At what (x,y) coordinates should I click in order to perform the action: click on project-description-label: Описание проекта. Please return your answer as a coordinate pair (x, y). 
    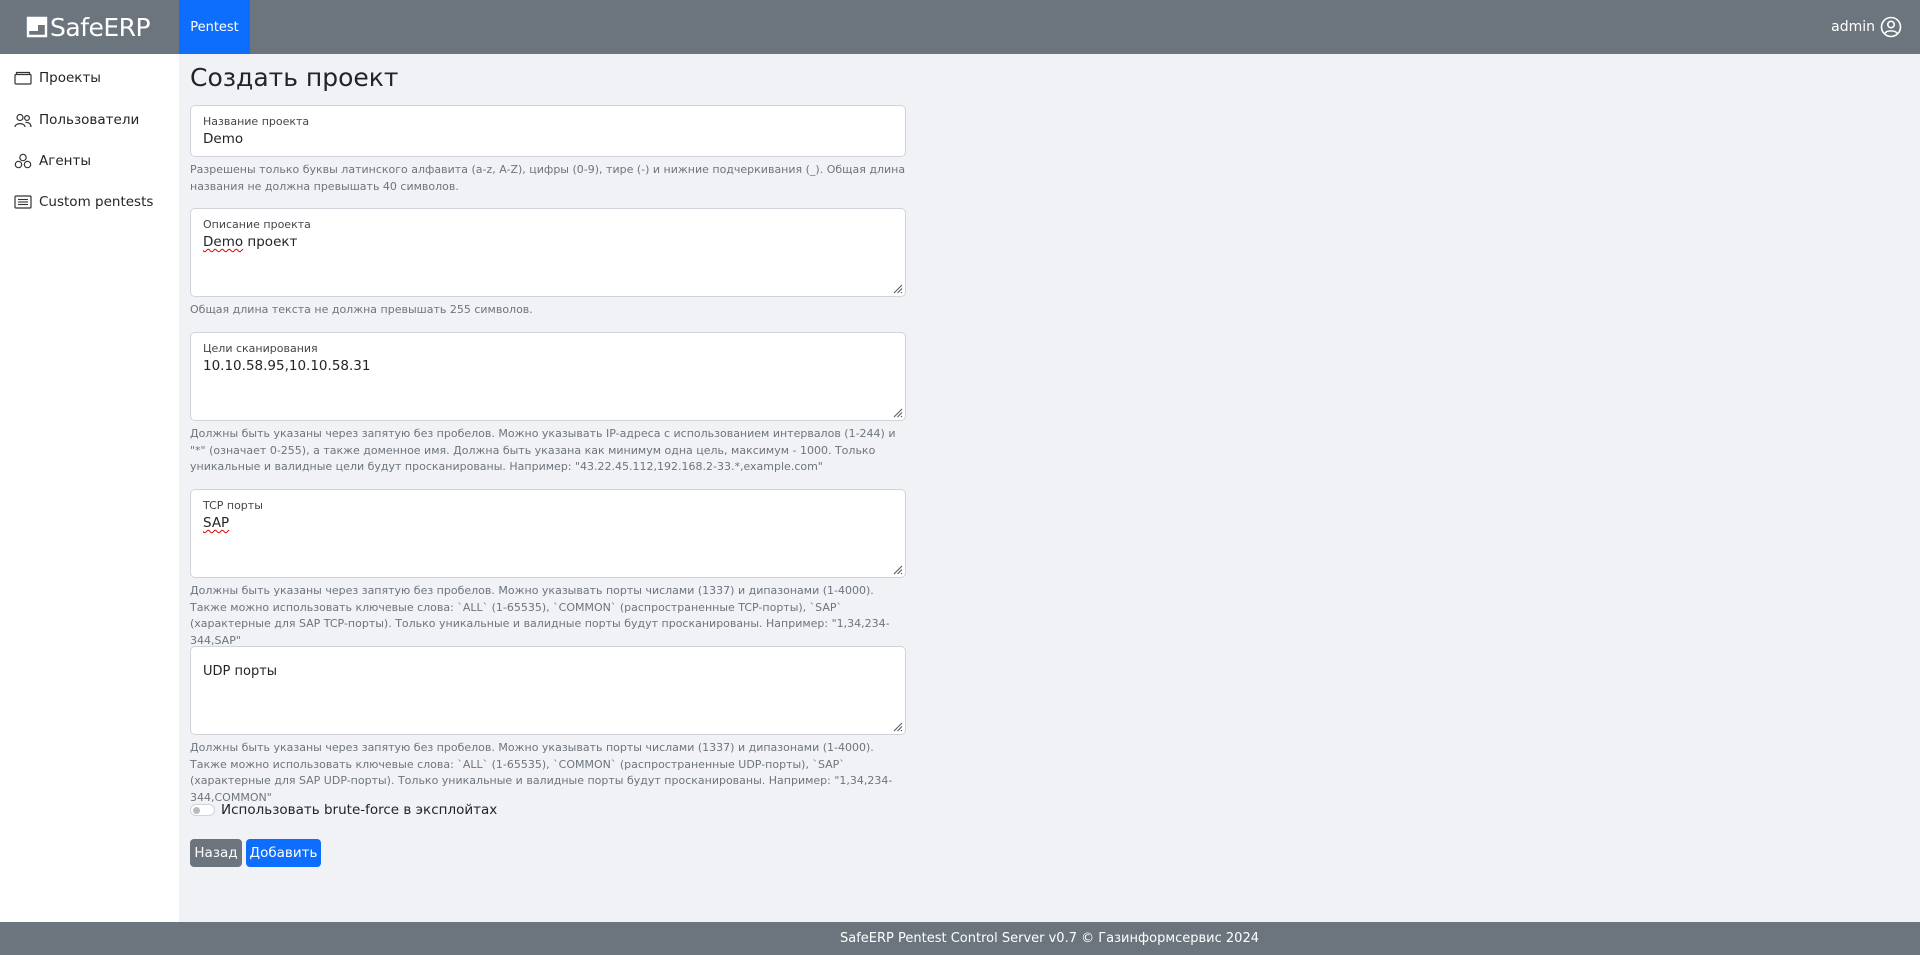
    Looking at the image, I should click on (257, 224).